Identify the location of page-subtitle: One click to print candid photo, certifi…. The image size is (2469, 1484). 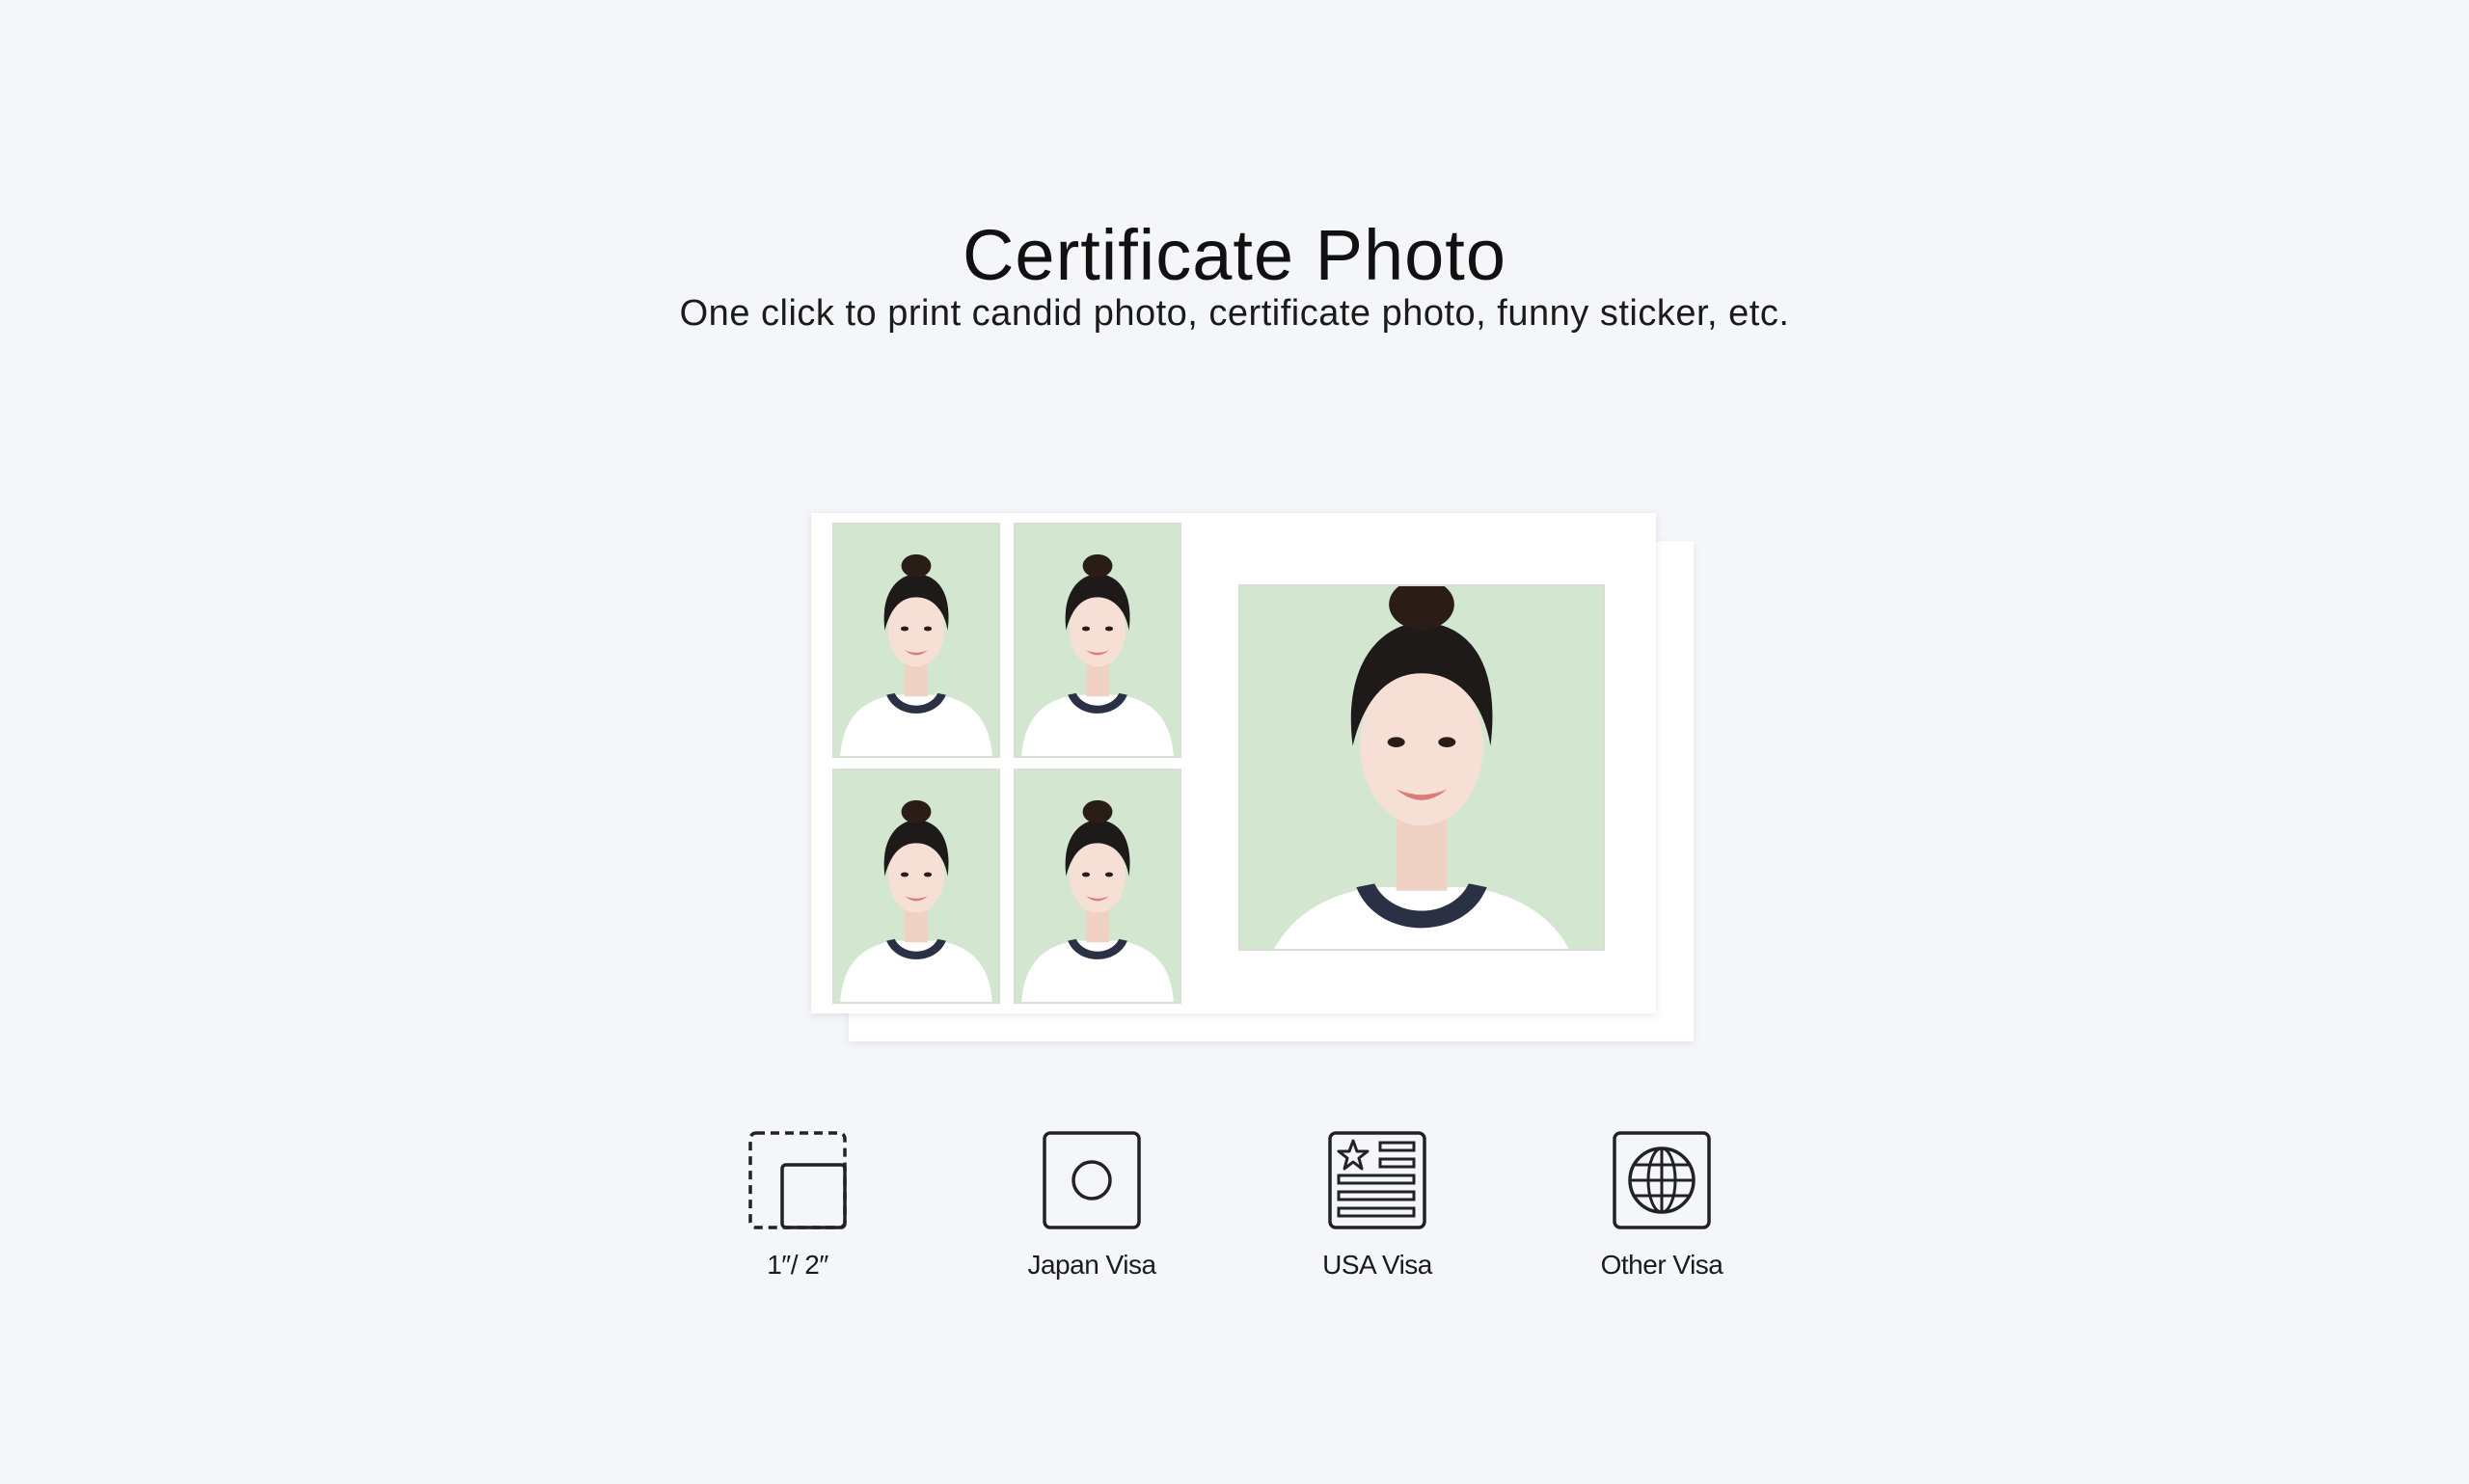
(1234, 313).